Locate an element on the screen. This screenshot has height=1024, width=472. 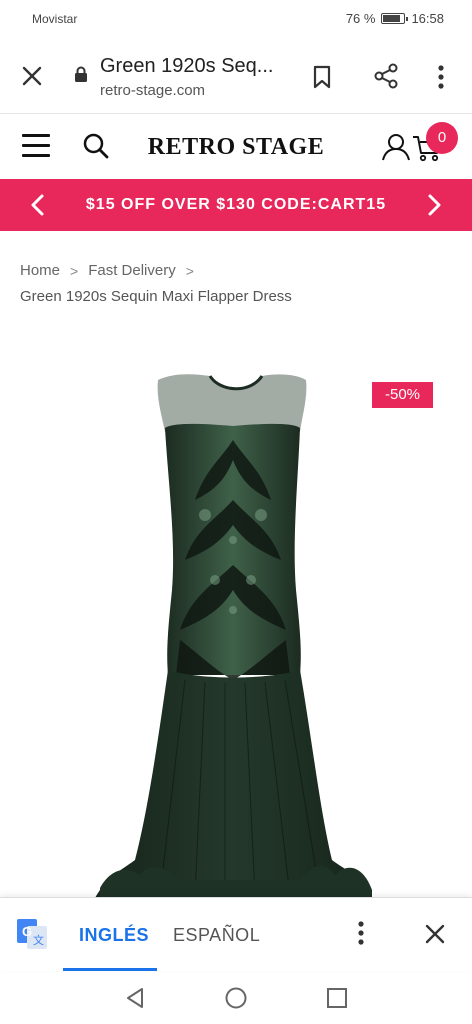
google-translate-icon: G 文 is located at coordinates (32, 934).